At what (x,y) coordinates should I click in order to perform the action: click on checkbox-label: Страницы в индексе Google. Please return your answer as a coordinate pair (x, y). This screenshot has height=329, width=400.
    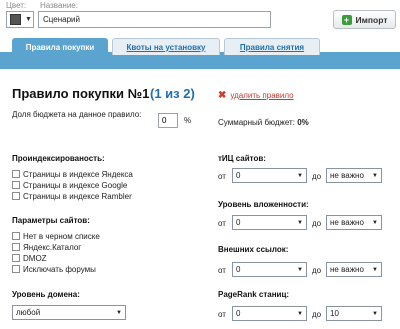
    Looking at the image, I should click on (75, 185).